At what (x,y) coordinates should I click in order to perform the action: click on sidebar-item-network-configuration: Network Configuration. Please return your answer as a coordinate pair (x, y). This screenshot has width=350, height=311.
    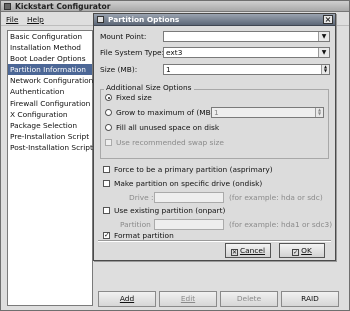
    Looking at the image, I should click on (50, 80).